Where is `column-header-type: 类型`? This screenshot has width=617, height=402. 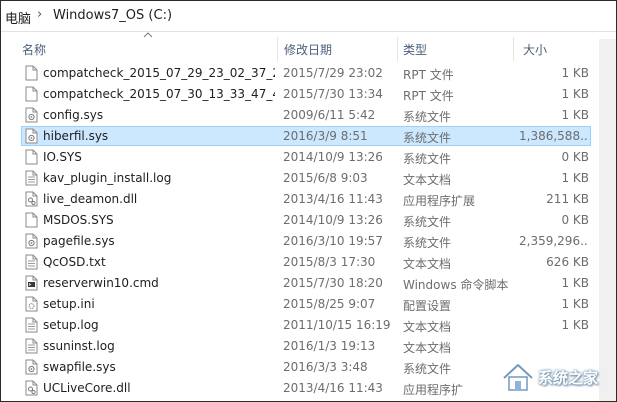
column-header-type: 类型 is located at coordinates (415, 49).